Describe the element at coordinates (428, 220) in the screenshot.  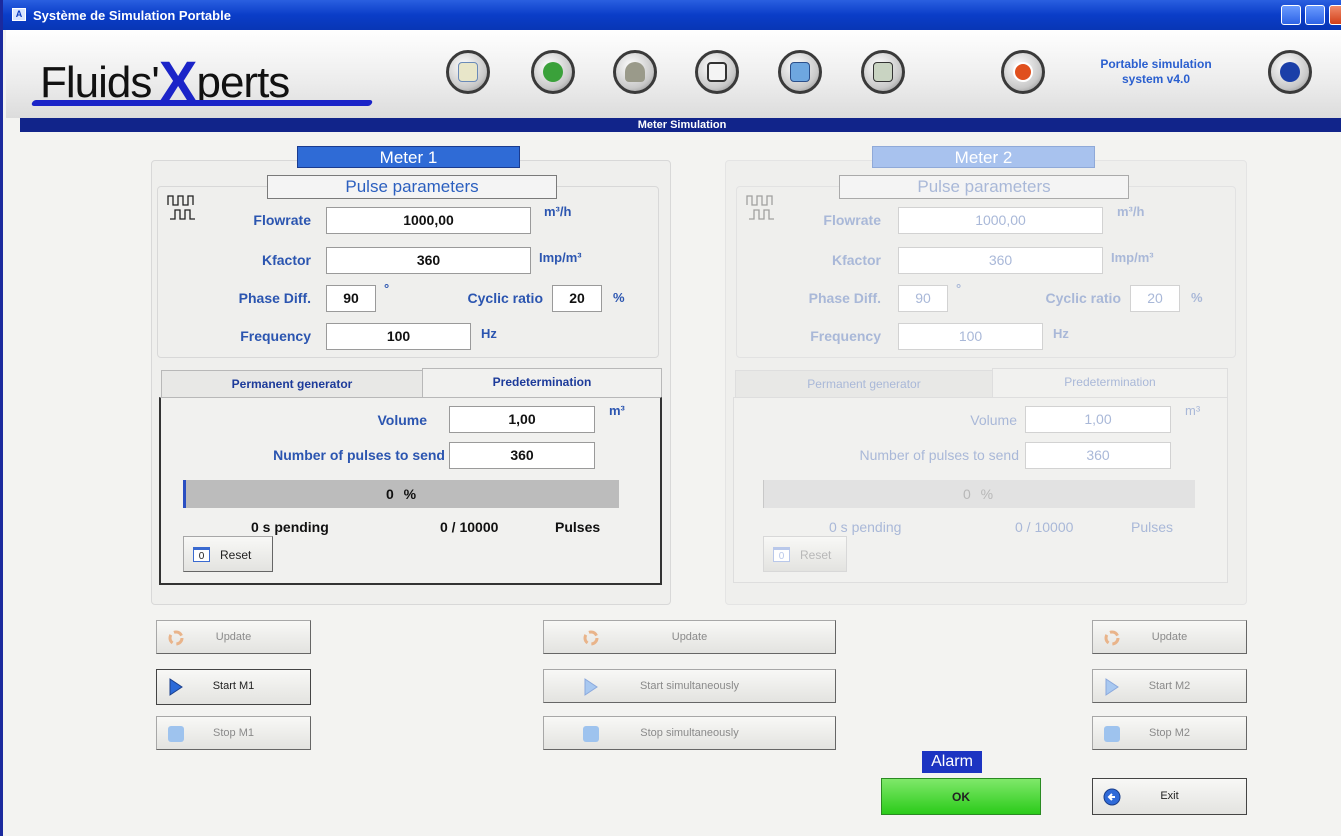
I see `flowrate-input: 1000,00` at that location.